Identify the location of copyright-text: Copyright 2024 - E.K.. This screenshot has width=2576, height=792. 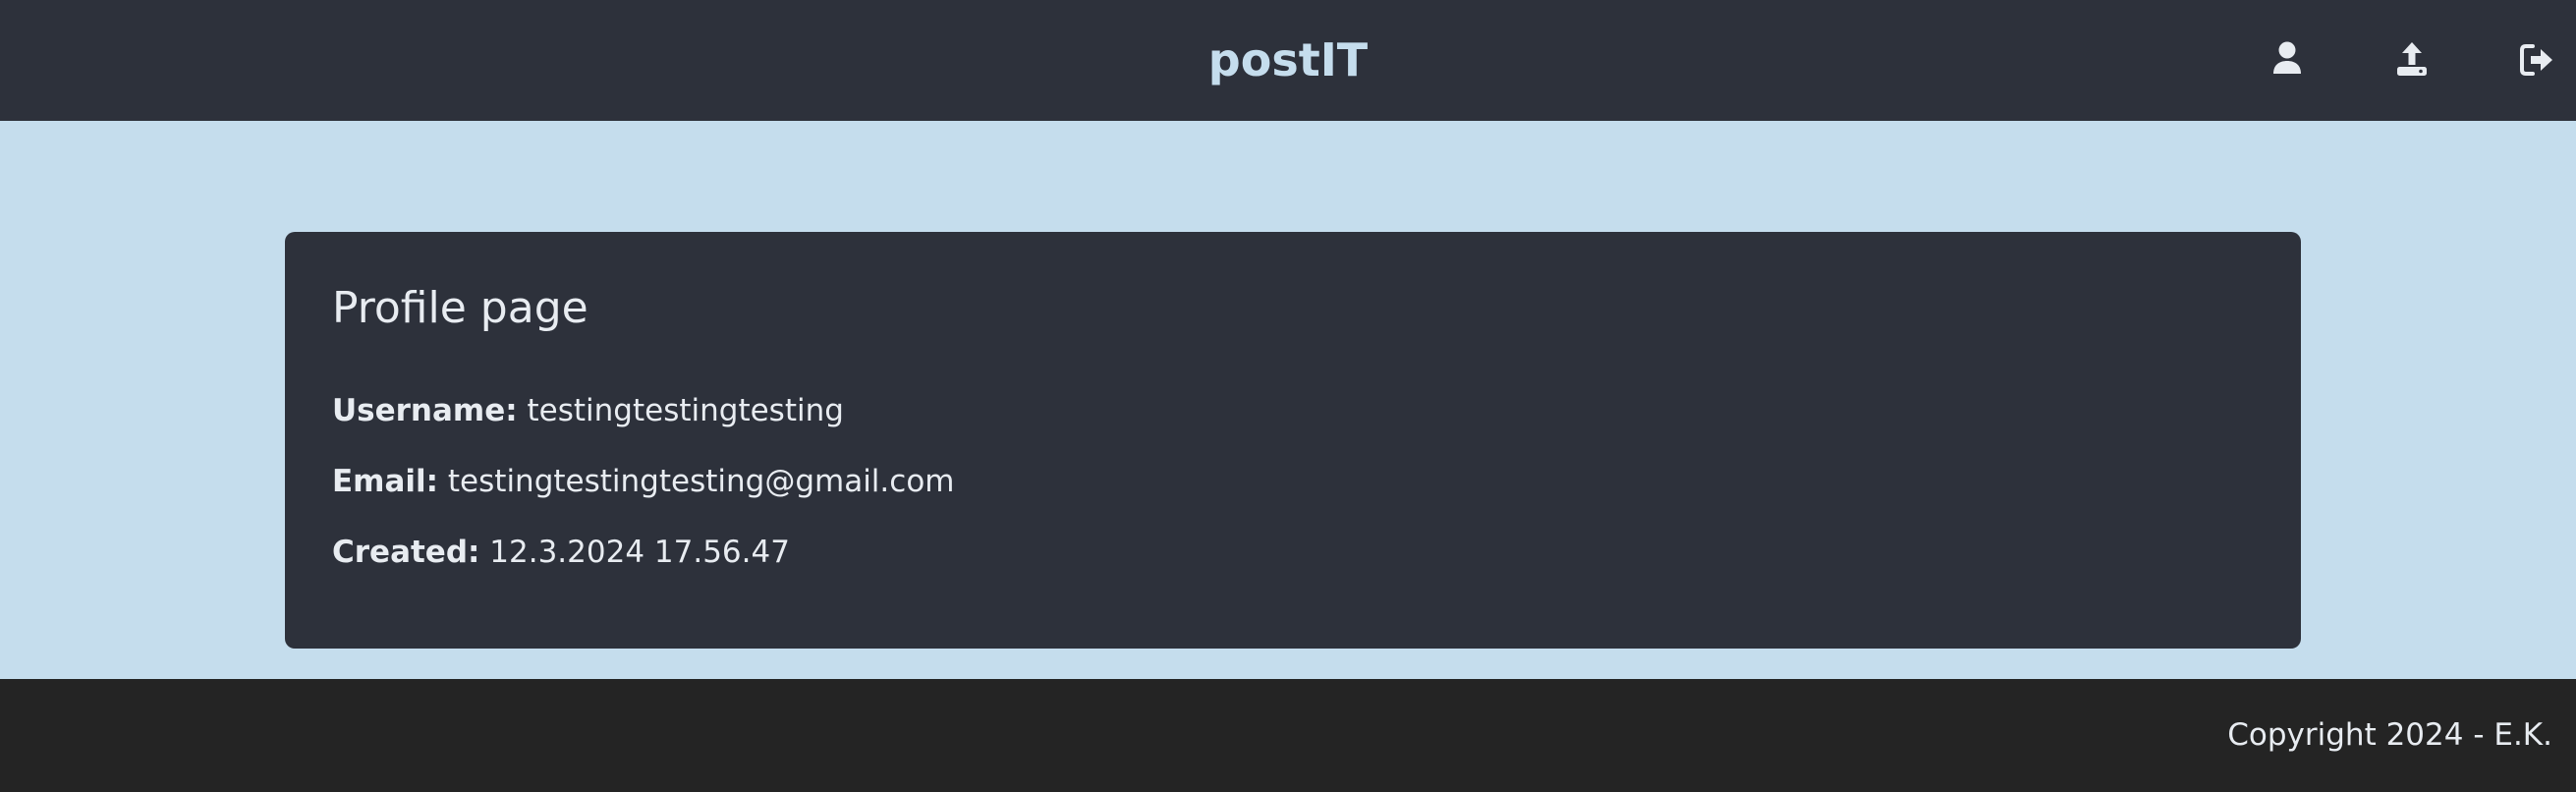
(2389, 735).